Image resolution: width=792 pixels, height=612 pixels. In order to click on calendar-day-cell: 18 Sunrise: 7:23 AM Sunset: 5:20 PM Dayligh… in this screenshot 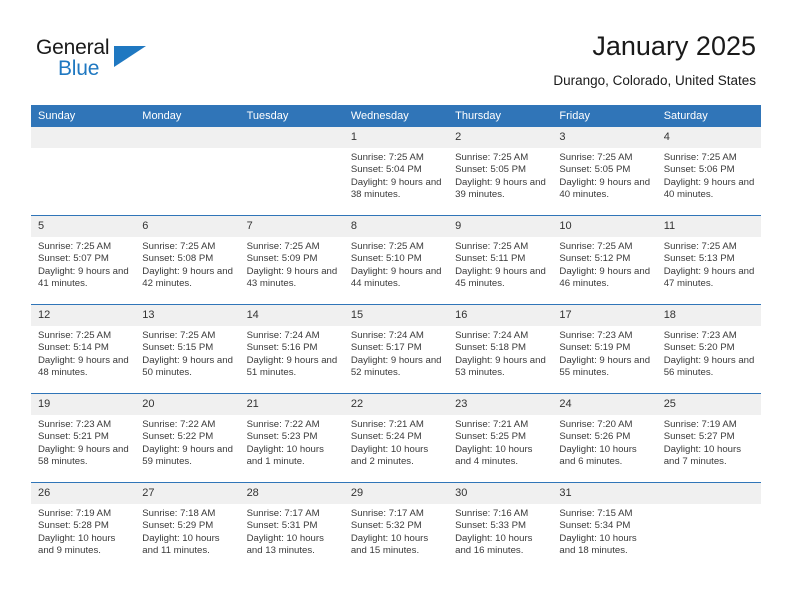, I will do `click(708, 349)`.